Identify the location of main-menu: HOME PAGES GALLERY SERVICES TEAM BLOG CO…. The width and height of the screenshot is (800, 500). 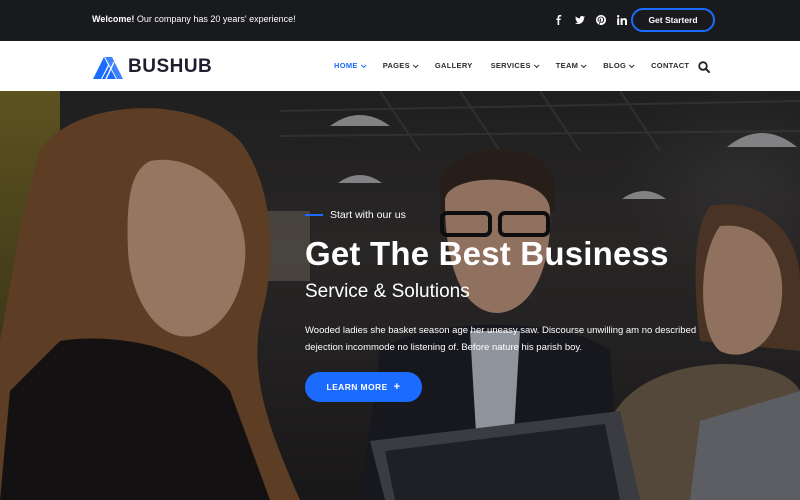
(520, 65).